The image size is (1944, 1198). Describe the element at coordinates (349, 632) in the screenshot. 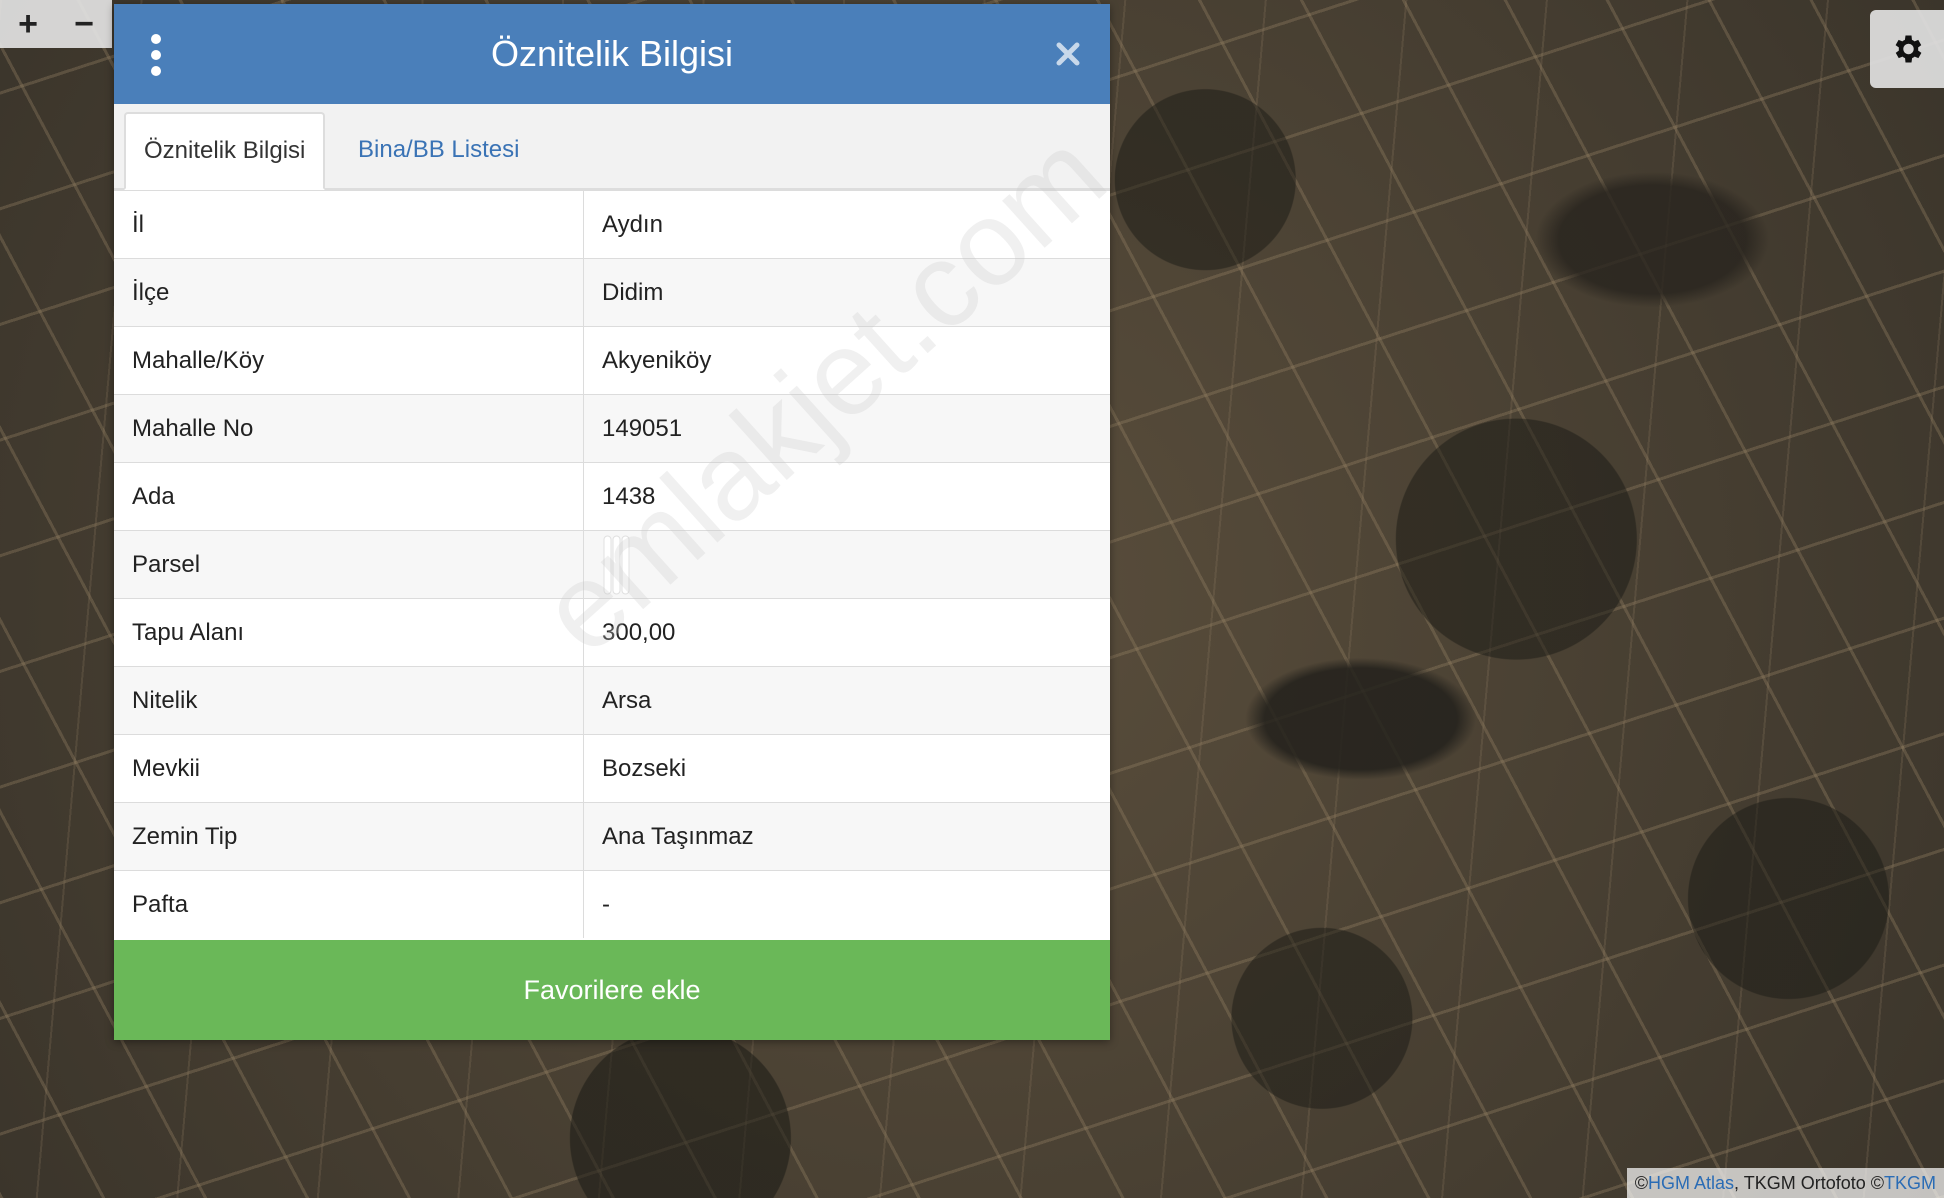

I see `row-key: Tapu Alanı` at that location.